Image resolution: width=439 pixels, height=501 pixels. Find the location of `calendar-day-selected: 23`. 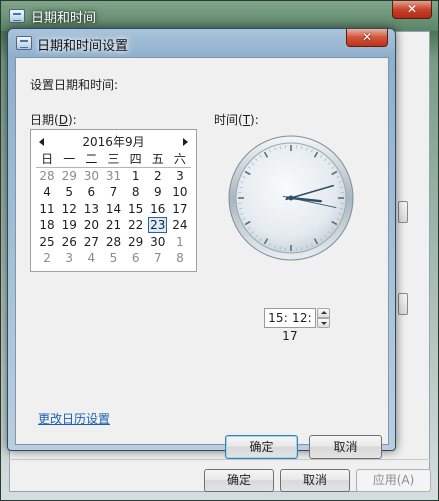

calendar-day-selected: 23 is located at coordinates (158, 225).